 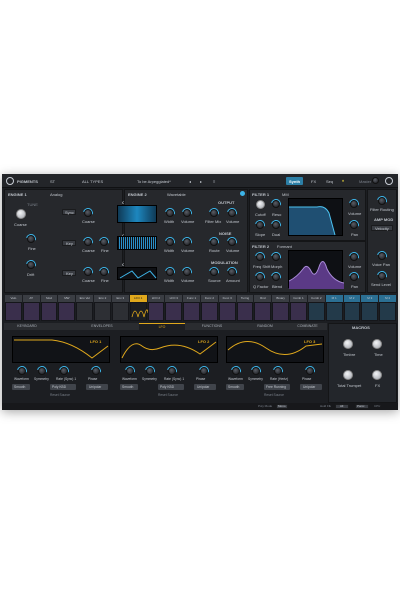 I want to click on drift-knob, so click(x=31, y=265).